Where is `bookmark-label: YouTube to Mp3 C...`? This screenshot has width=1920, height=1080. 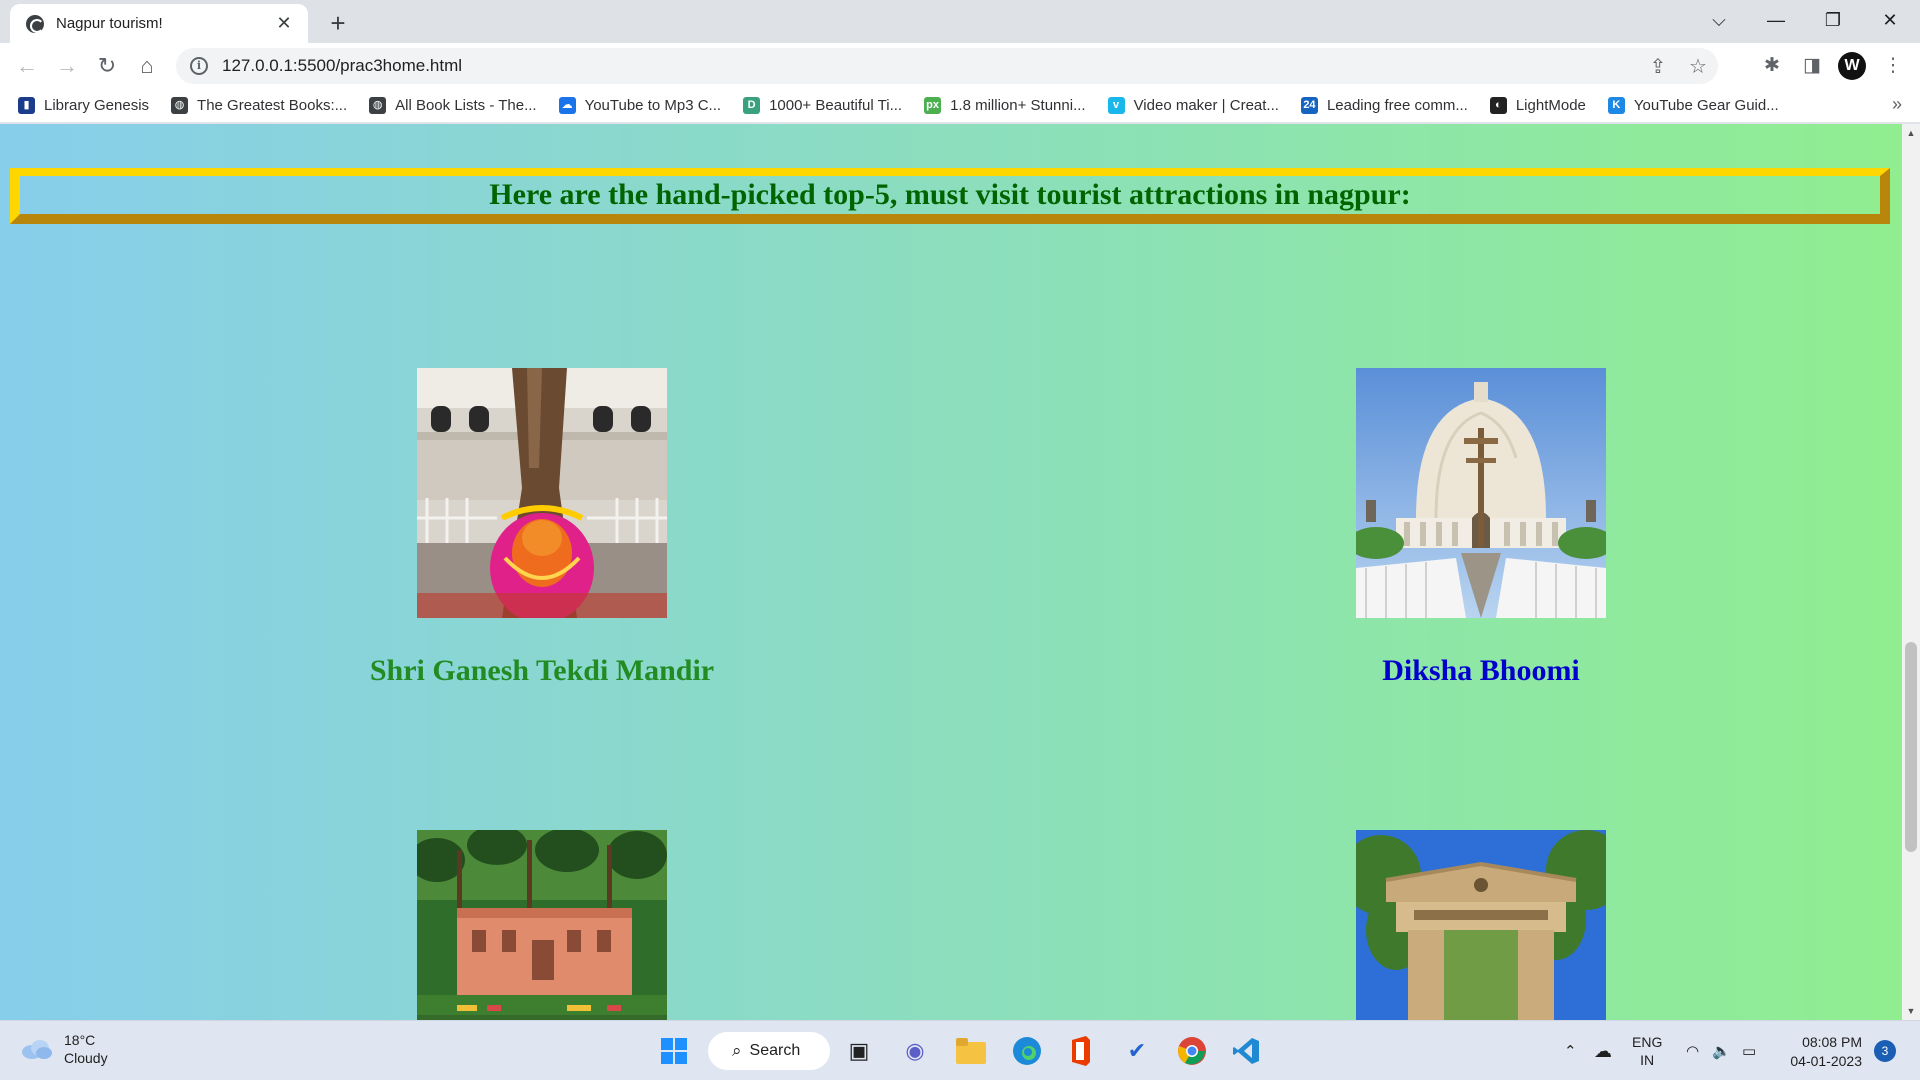
bookmark-label: YouTube to Mp3 C... is located at coordinates (653, 105).